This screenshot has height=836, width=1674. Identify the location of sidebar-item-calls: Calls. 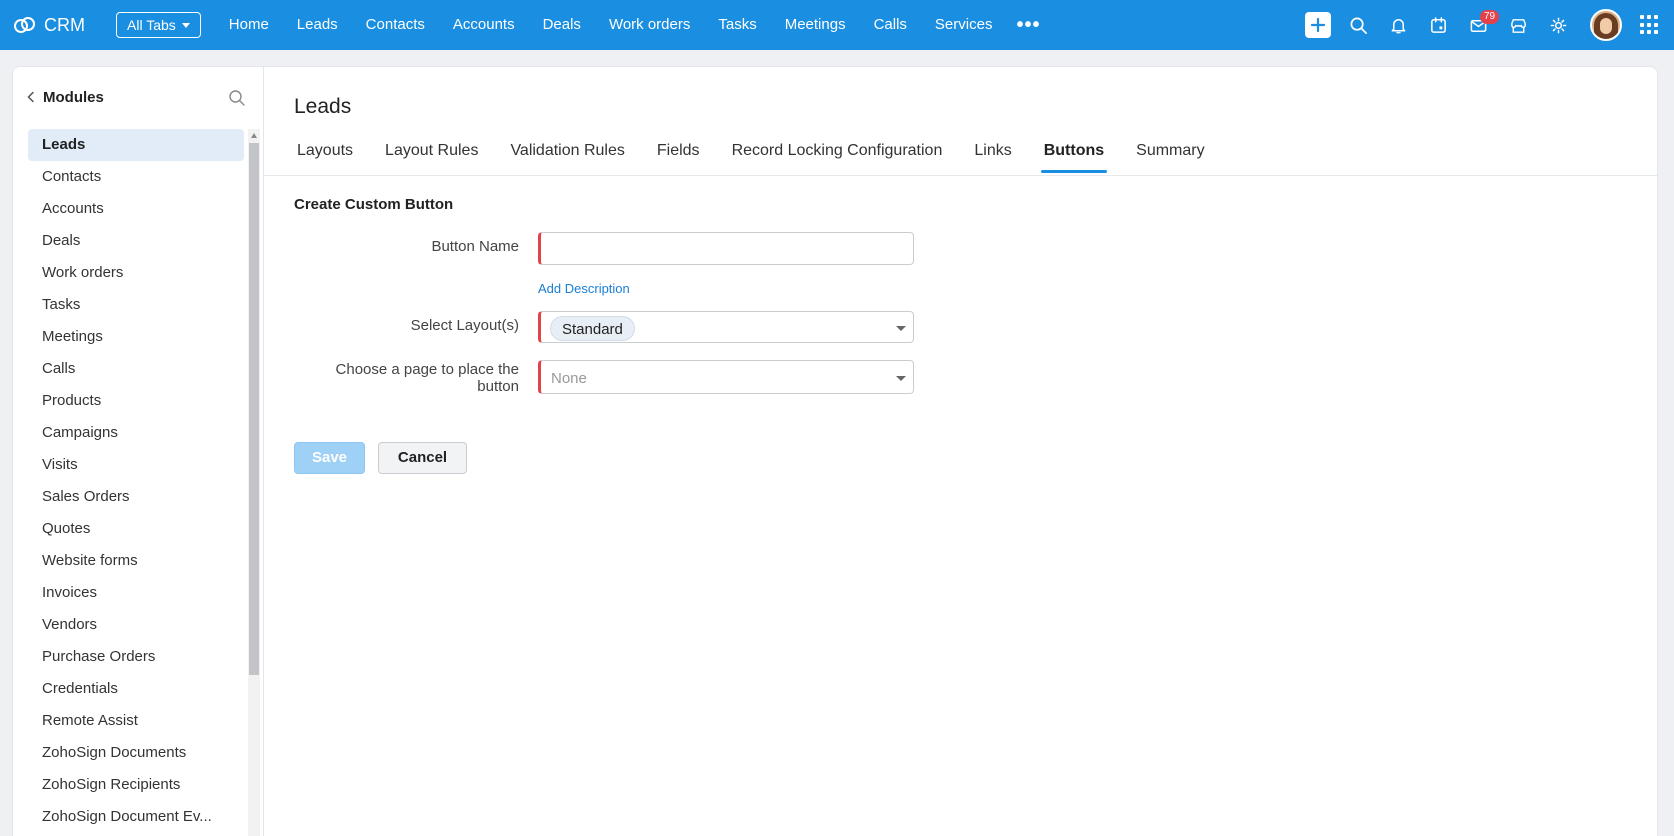
(136, 369).